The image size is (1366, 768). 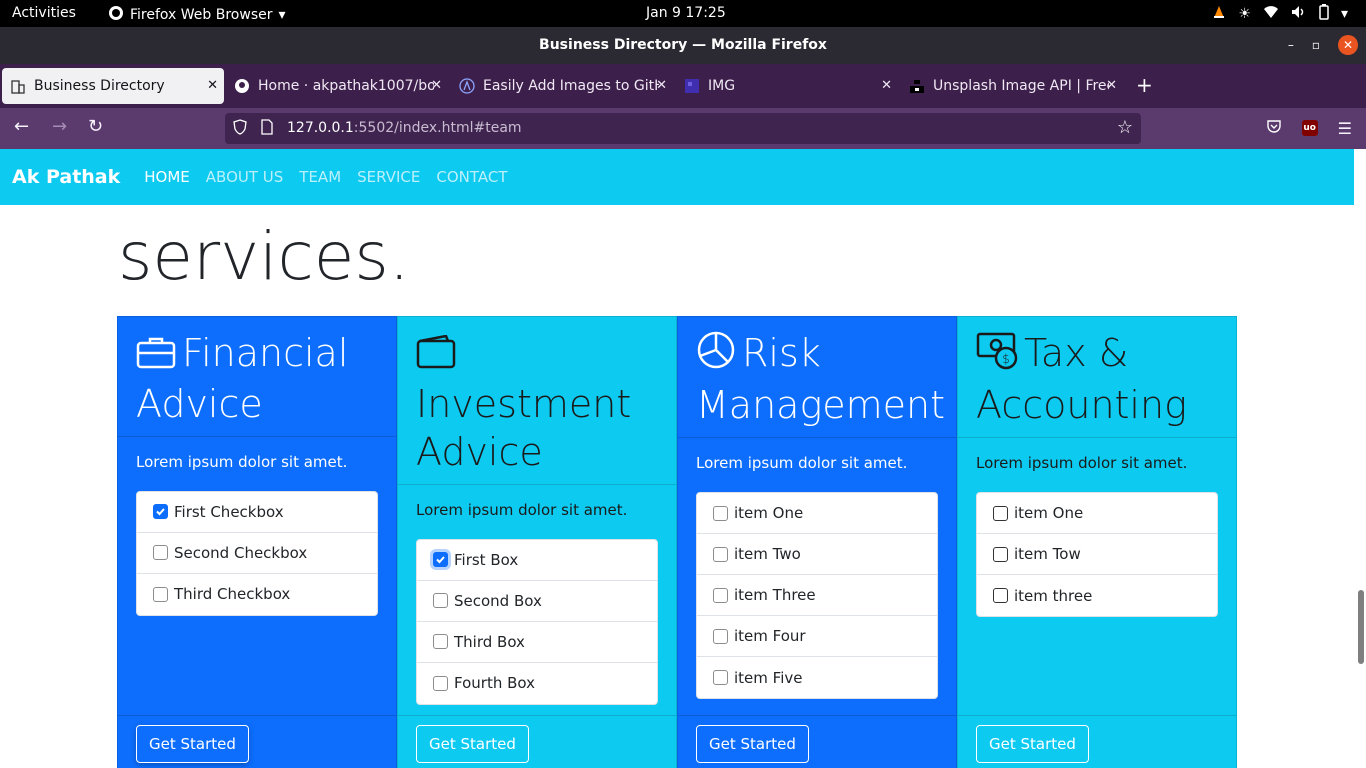 What do you see at coordinates (437, 128) in the screenshot?
I see `url-path: :5502/index.html#team` at bounding box center [437, 128].